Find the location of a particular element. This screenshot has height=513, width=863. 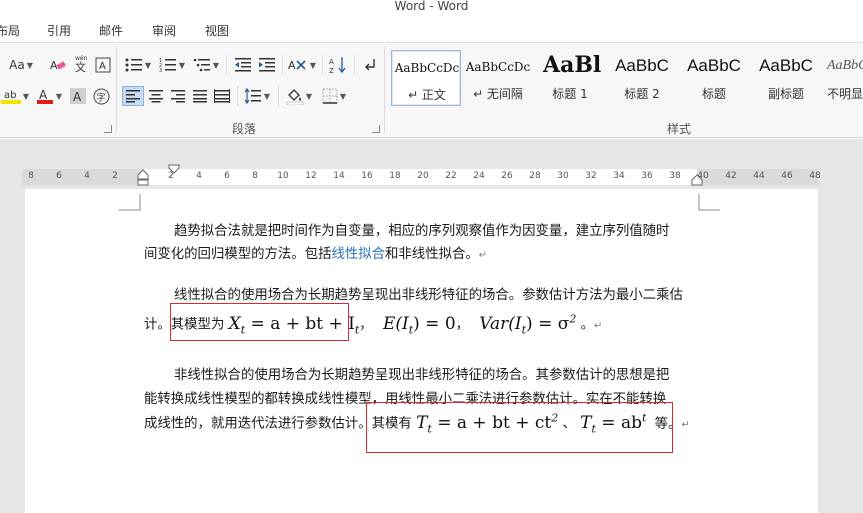

ruler-number: 38 is located at coordinates (675, 176).